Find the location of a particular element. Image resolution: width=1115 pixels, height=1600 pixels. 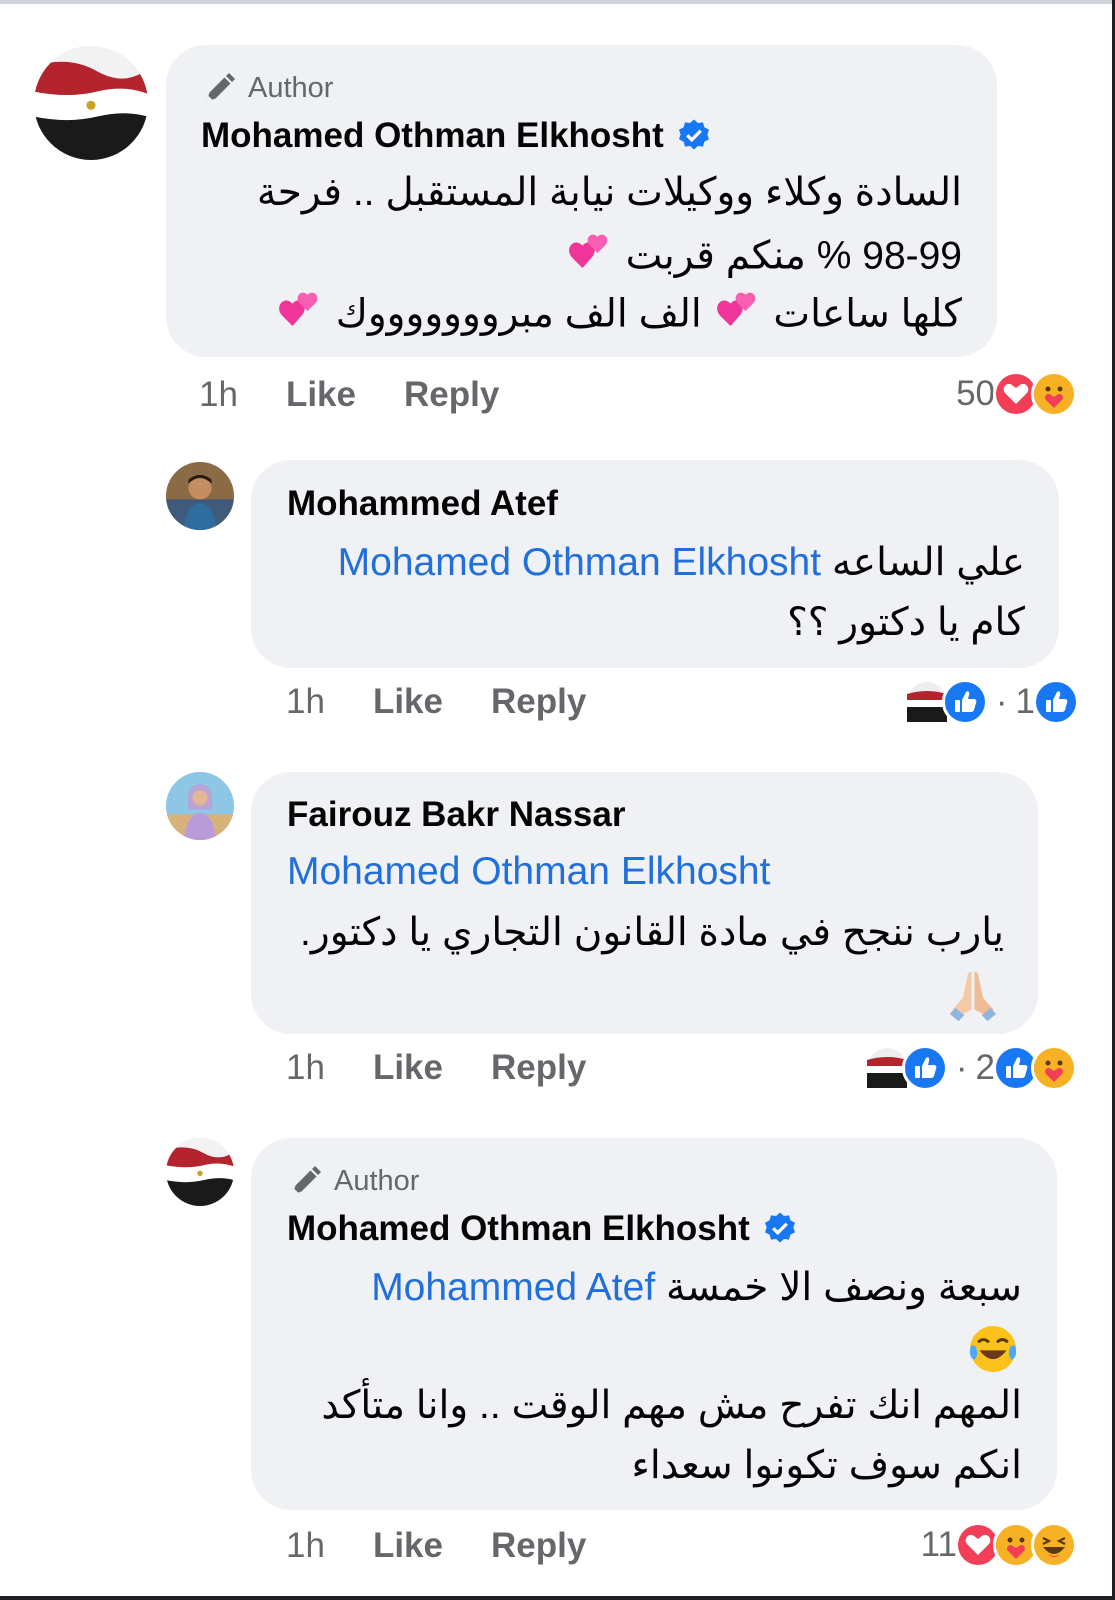

reaction-count: 50 is located at coordinates (975, 393).